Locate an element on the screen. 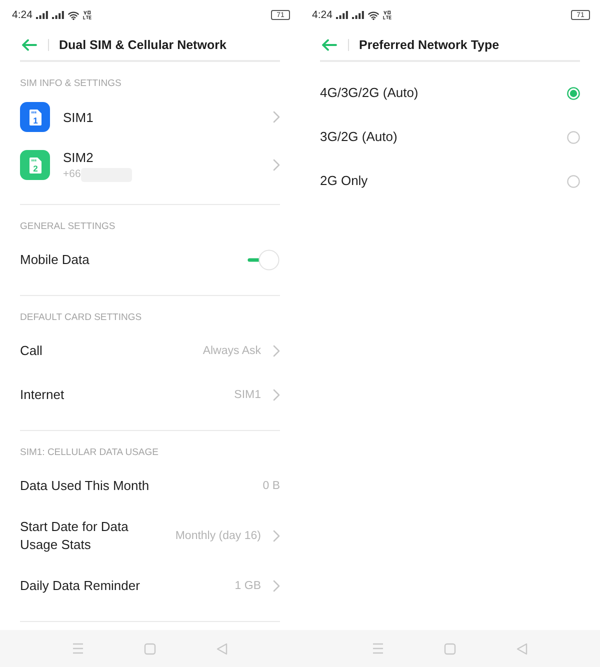 The width and height of the screenshot is (600, 667). section-heading: DEFAULT CARD SETTINGS is located at coordinates (81, 318).